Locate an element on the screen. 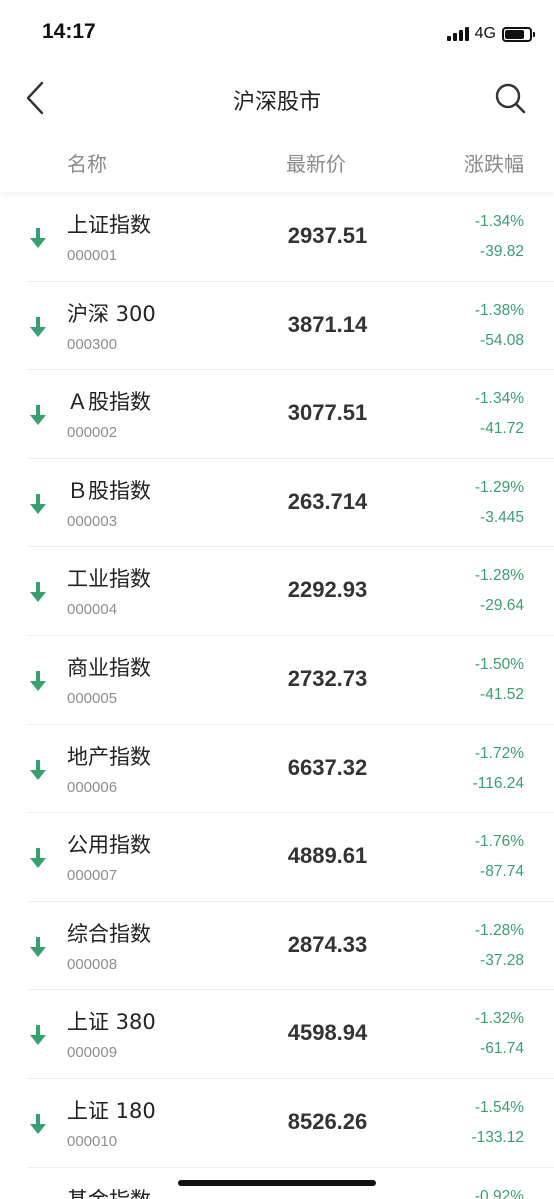  column-change: 涨跌幅 is located at coordinates (494, 162).